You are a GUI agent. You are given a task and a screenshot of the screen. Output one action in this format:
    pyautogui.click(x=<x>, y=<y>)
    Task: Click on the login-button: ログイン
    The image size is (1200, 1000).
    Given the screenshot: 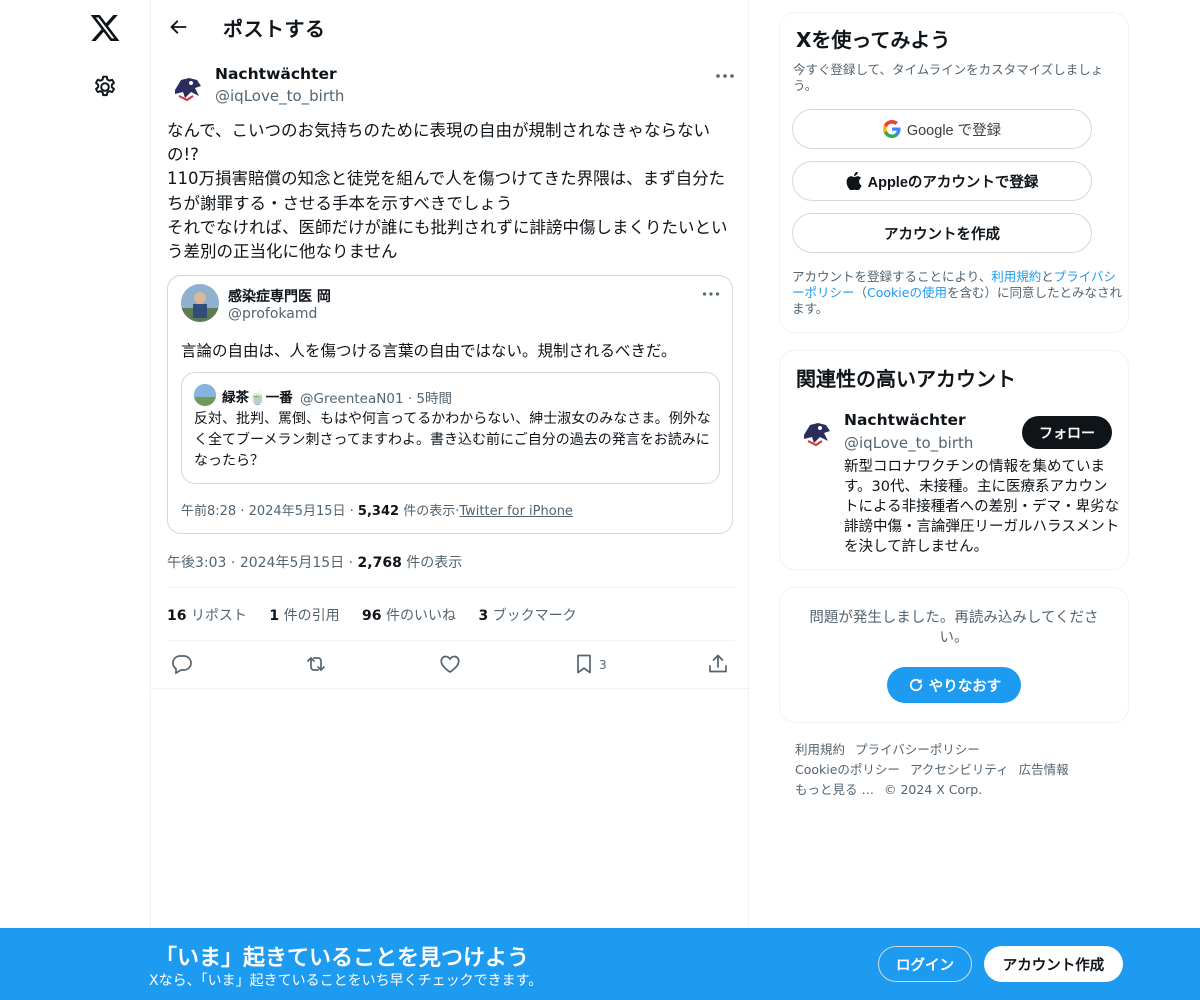 What is the action you would take?
    pyautogui.click(x=925, y=964)
    